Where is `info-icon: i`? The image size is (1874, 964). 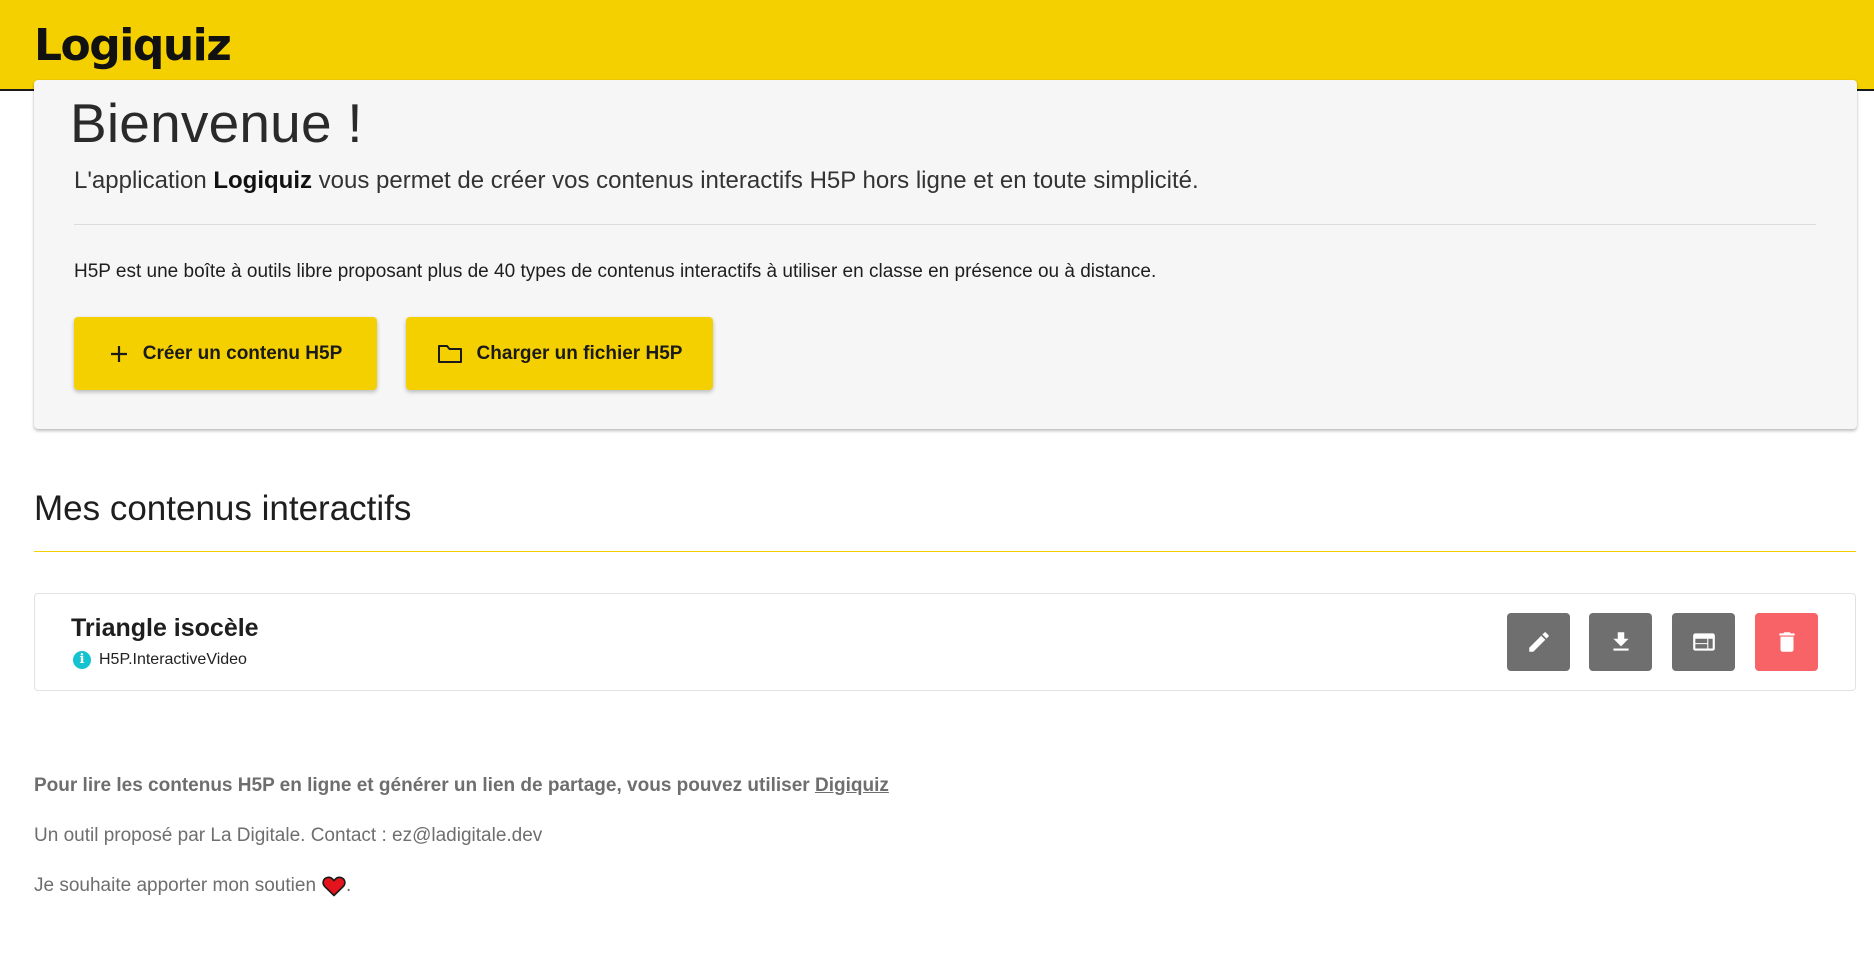 info-icon: i is located at coordinates (82, 660).